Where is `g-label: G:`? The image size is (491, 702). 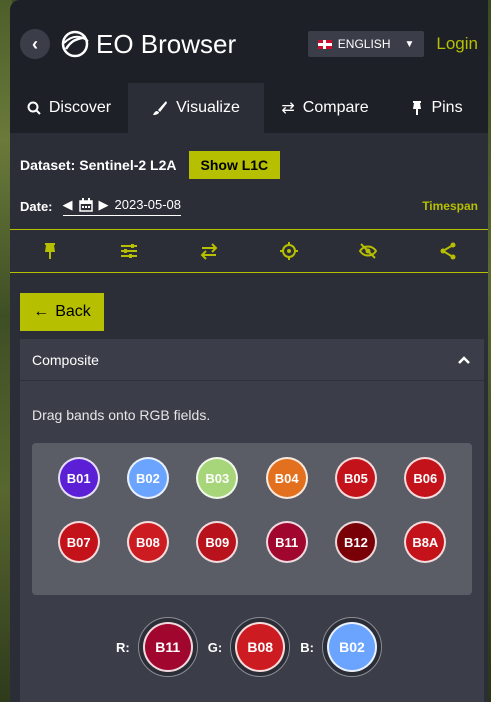
g-label: G: is located at coordinates (215, 647).